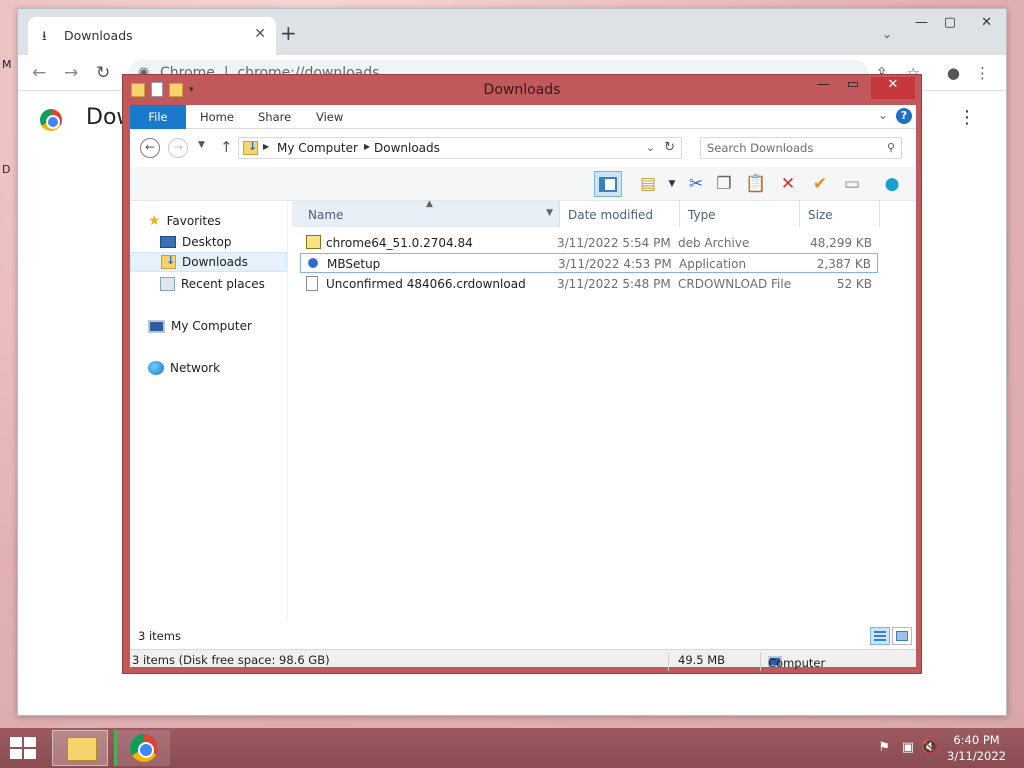  Describe the element at coordinates (154, 221) in the screenshot. I see `star-icon: ★` at that location.